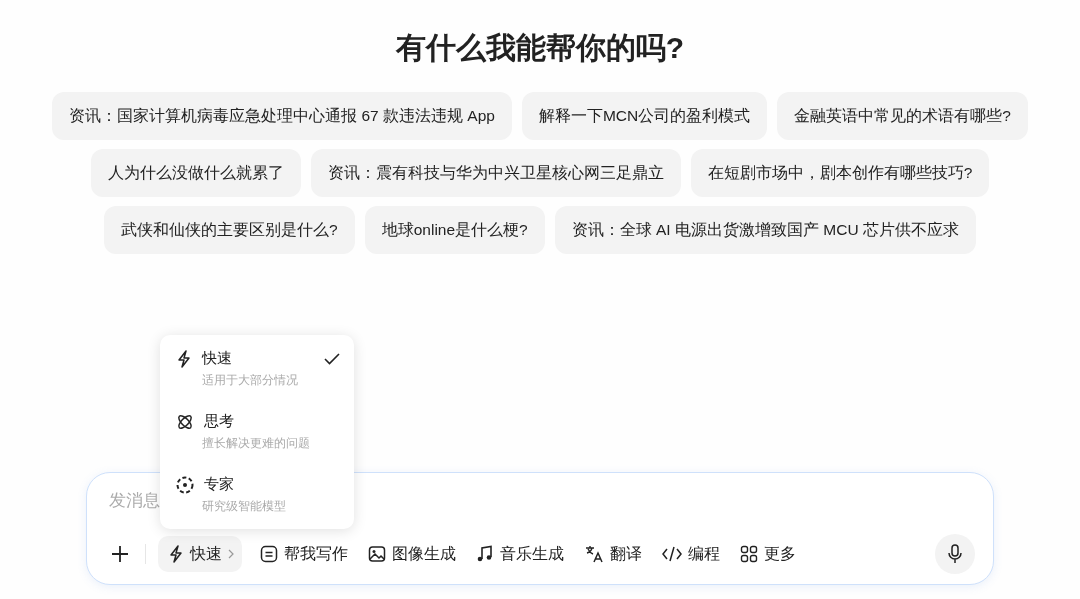  What do you see at coordinates (540, 48) in the screenshot?
I see `page-heading: 有什么我能帮你的吗?` at bounding box center [540, 48].